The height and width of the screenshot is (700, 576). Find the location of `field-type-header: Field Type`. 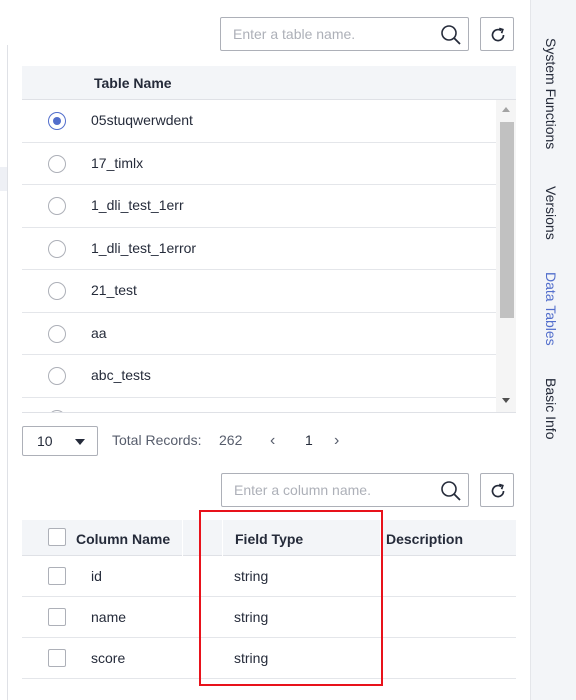

field-type-header: Field Type is located at coordinates (269, 539).